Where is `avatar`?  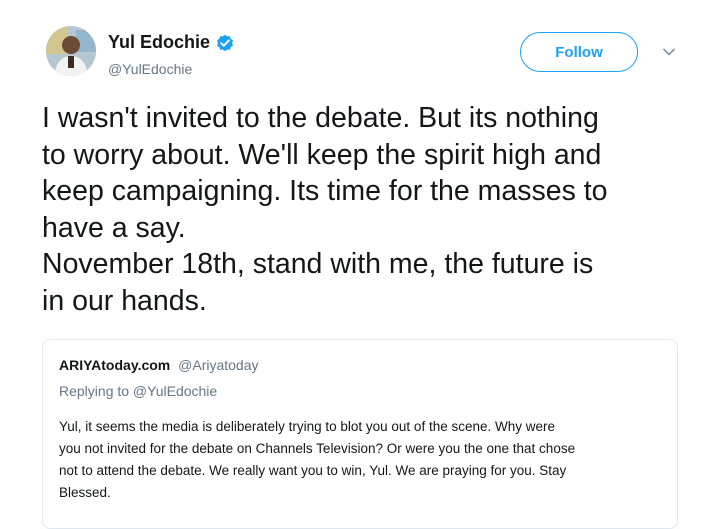
avatar is located at coordinates (71, 51).